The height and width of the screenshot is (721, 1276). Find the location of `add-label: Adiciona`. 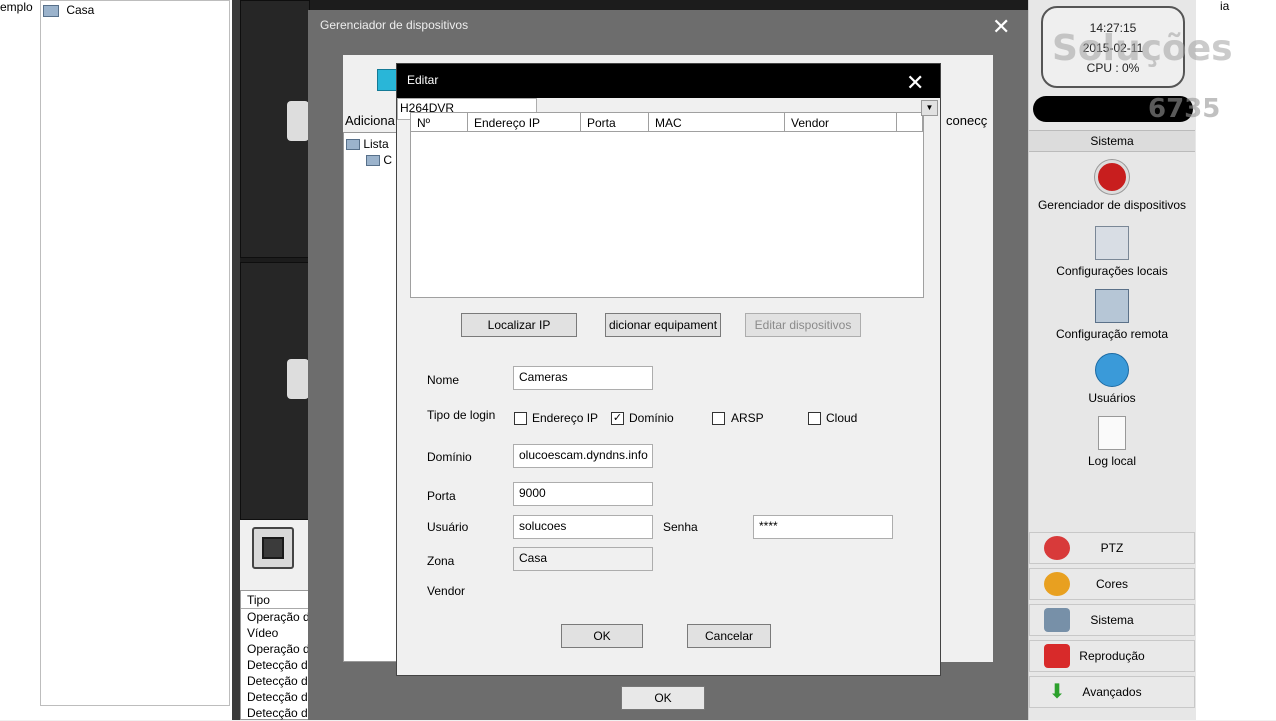

add-label: Adiciona is located at coordinates (370, 120).